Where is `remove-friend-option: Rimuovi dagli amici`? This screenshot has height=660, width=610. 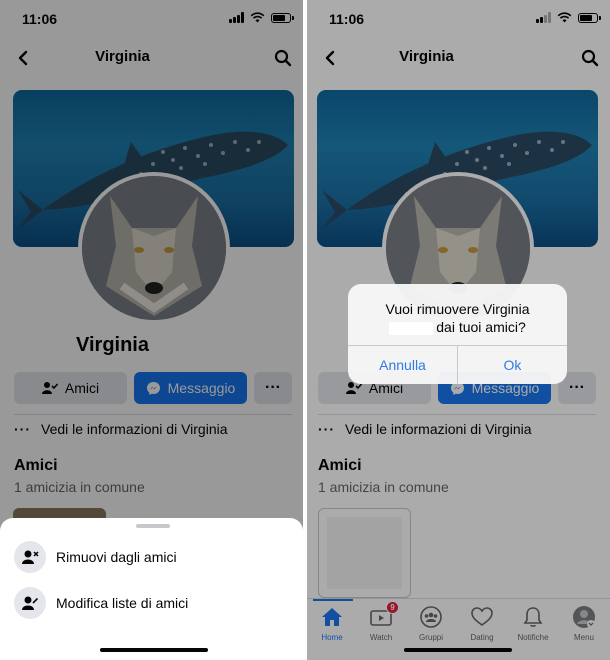 remove-friend-option: Rimuovi dagli amici is located at coordinates (95, 557).